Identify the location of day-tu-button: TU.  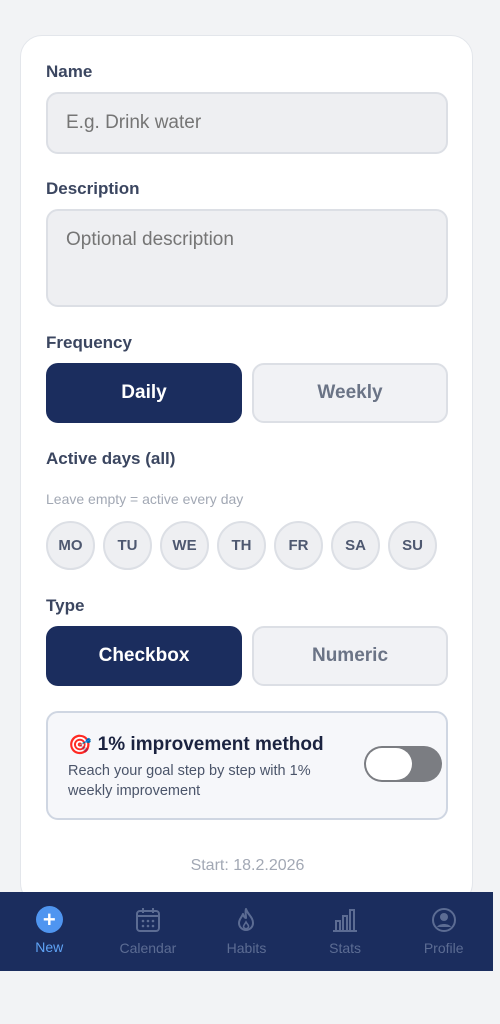
(127, 545).